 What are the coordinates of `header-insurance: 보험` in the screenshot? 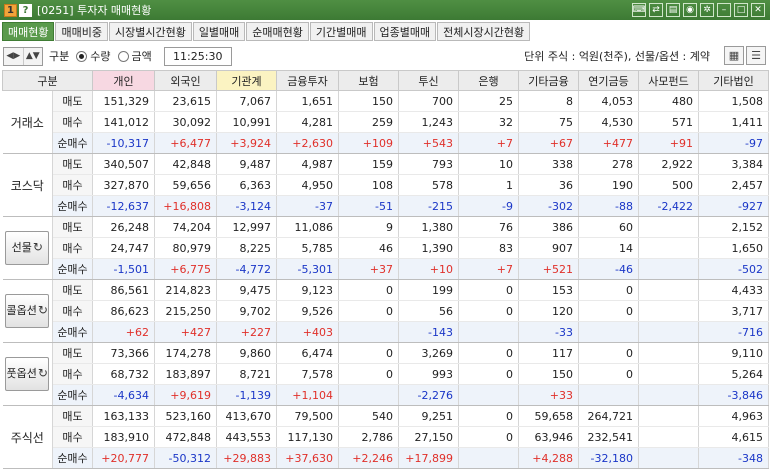 It's located at (368, 80).